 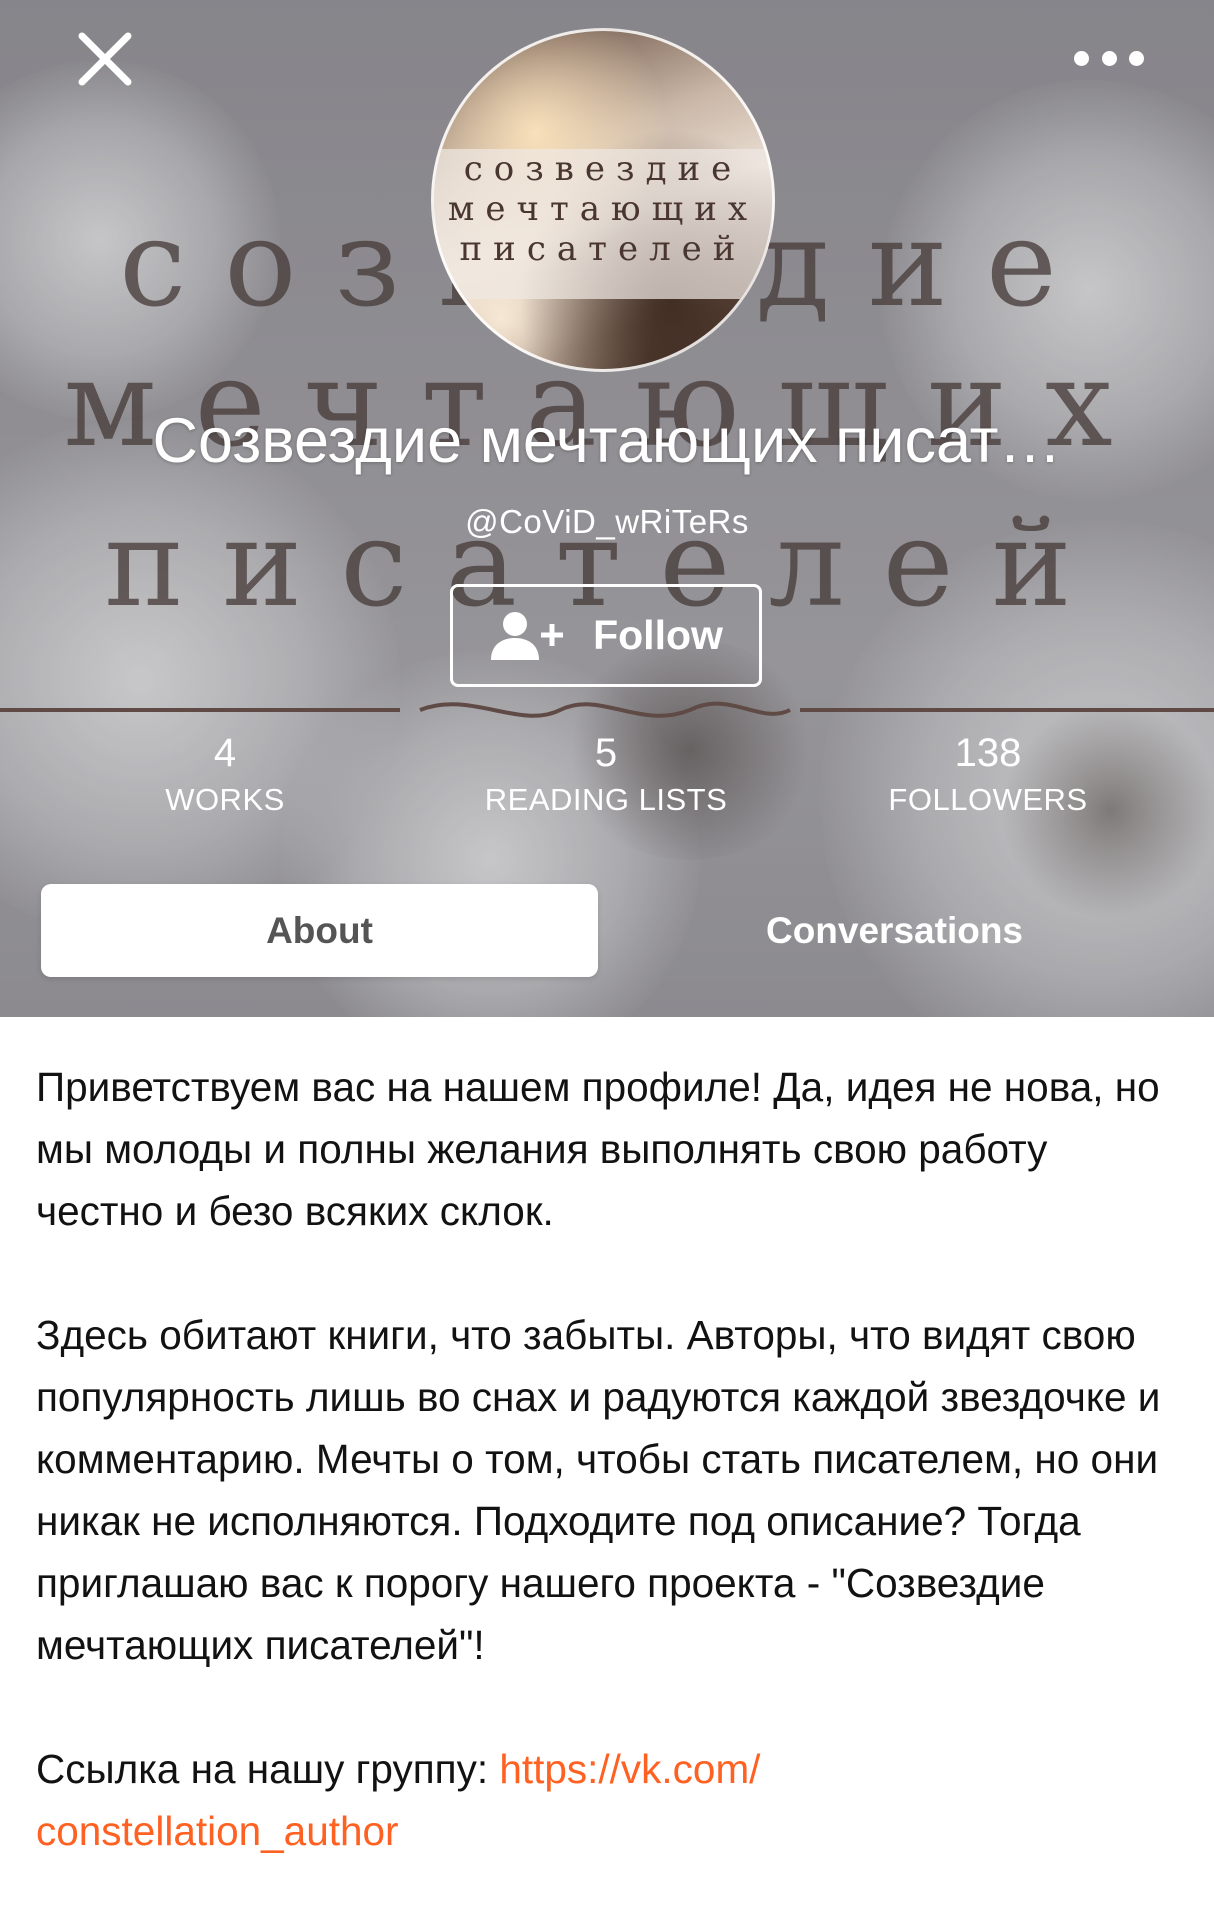 I want to click on group-link-url-part: constellation_author, so click(x=217, y=1831).